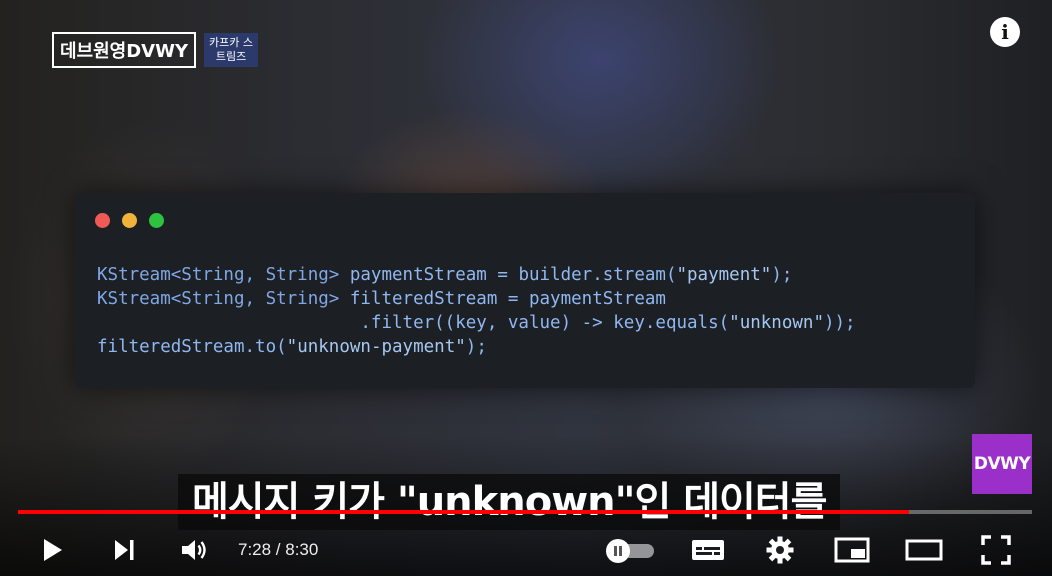 The width and height of the screenshot is (1052, 576). What do you see at coordinates (776, 323) in the screenshot?
I see `code-token: "unknown"` at bounding box center [776, 323].